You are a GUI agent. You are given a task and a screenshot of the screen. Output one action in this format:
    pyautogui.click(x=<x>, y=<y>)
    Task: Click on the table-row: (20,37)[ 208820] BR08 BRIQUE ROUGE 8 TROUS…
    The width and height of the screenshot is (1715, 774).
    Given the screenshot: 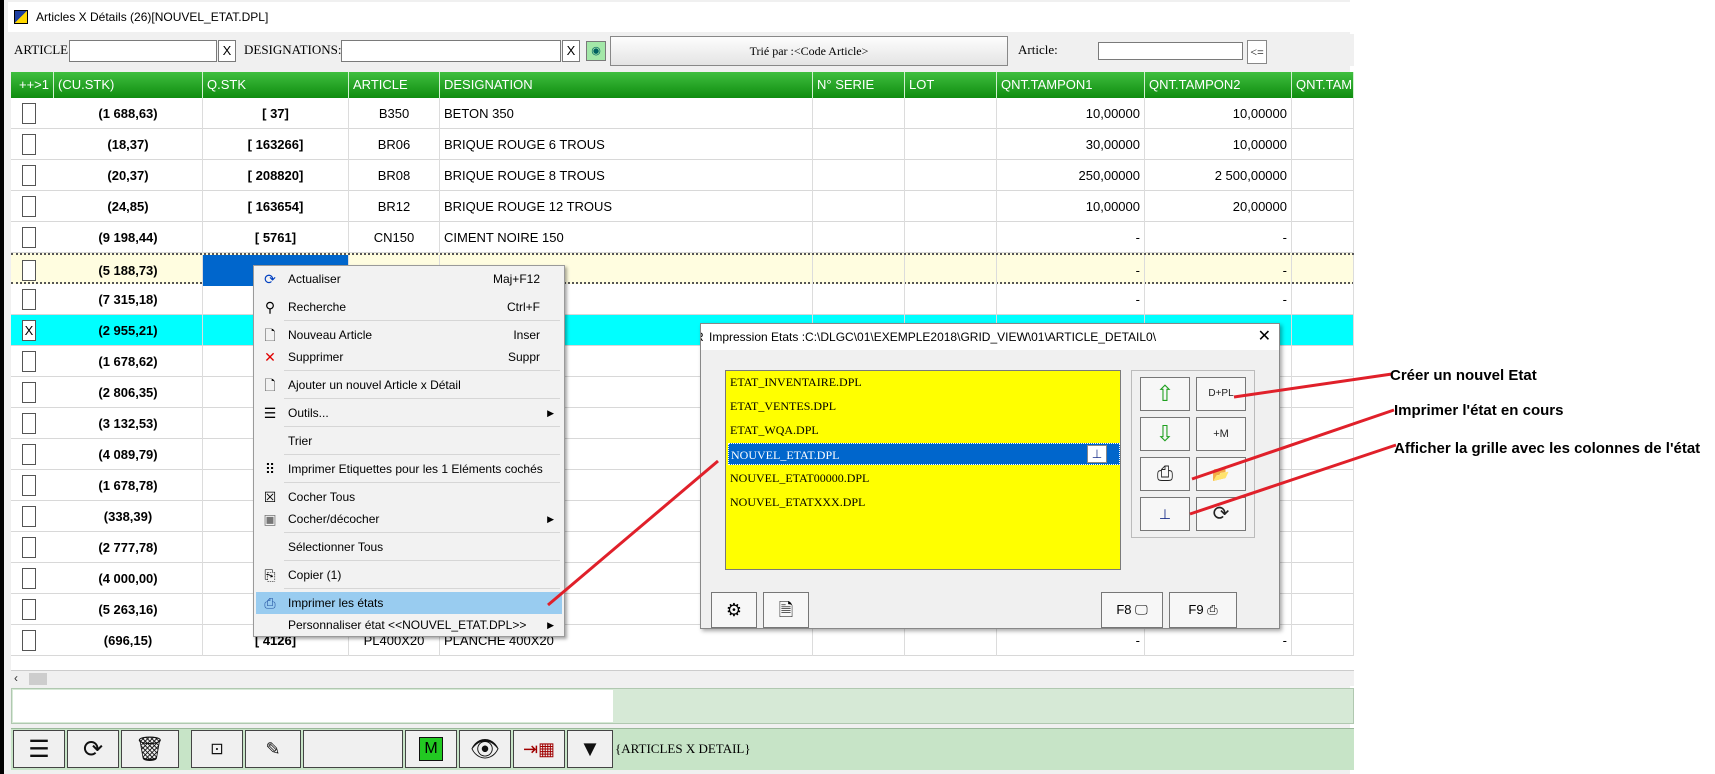 What is the action you would take?
    pyautogui.click(x=682, y=175)
    